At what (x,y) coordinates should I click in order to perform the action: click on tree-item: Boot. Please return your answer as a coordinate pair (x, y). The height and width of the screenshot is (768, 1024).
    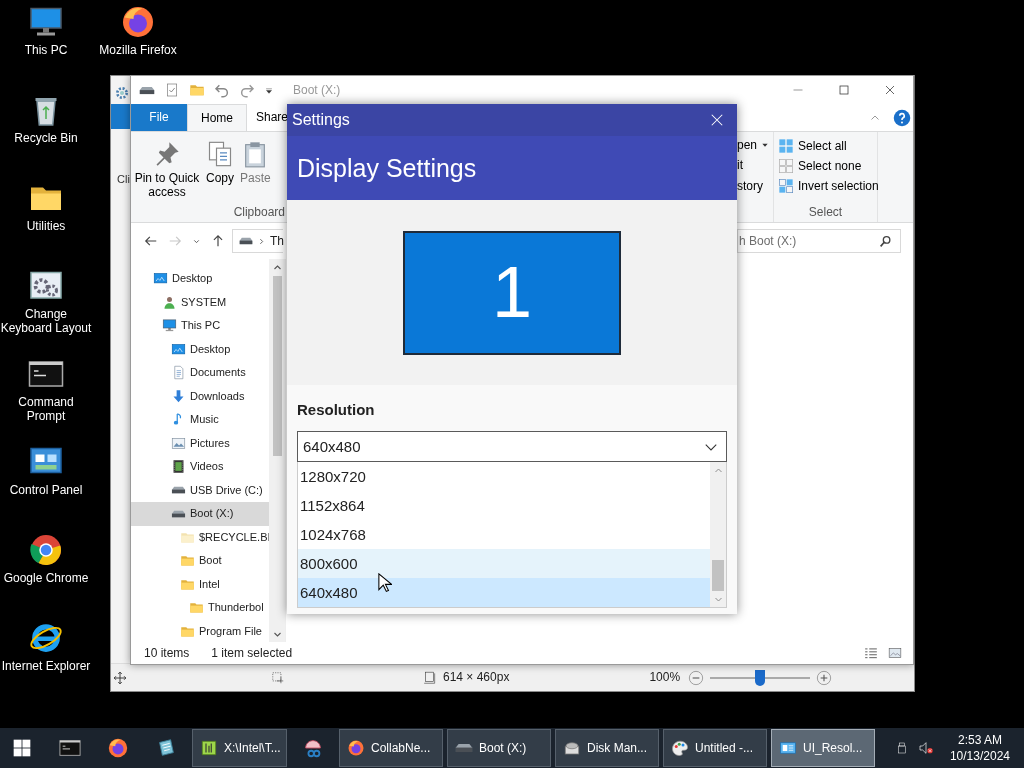
    Looking at the image, I should click on (200, 561).